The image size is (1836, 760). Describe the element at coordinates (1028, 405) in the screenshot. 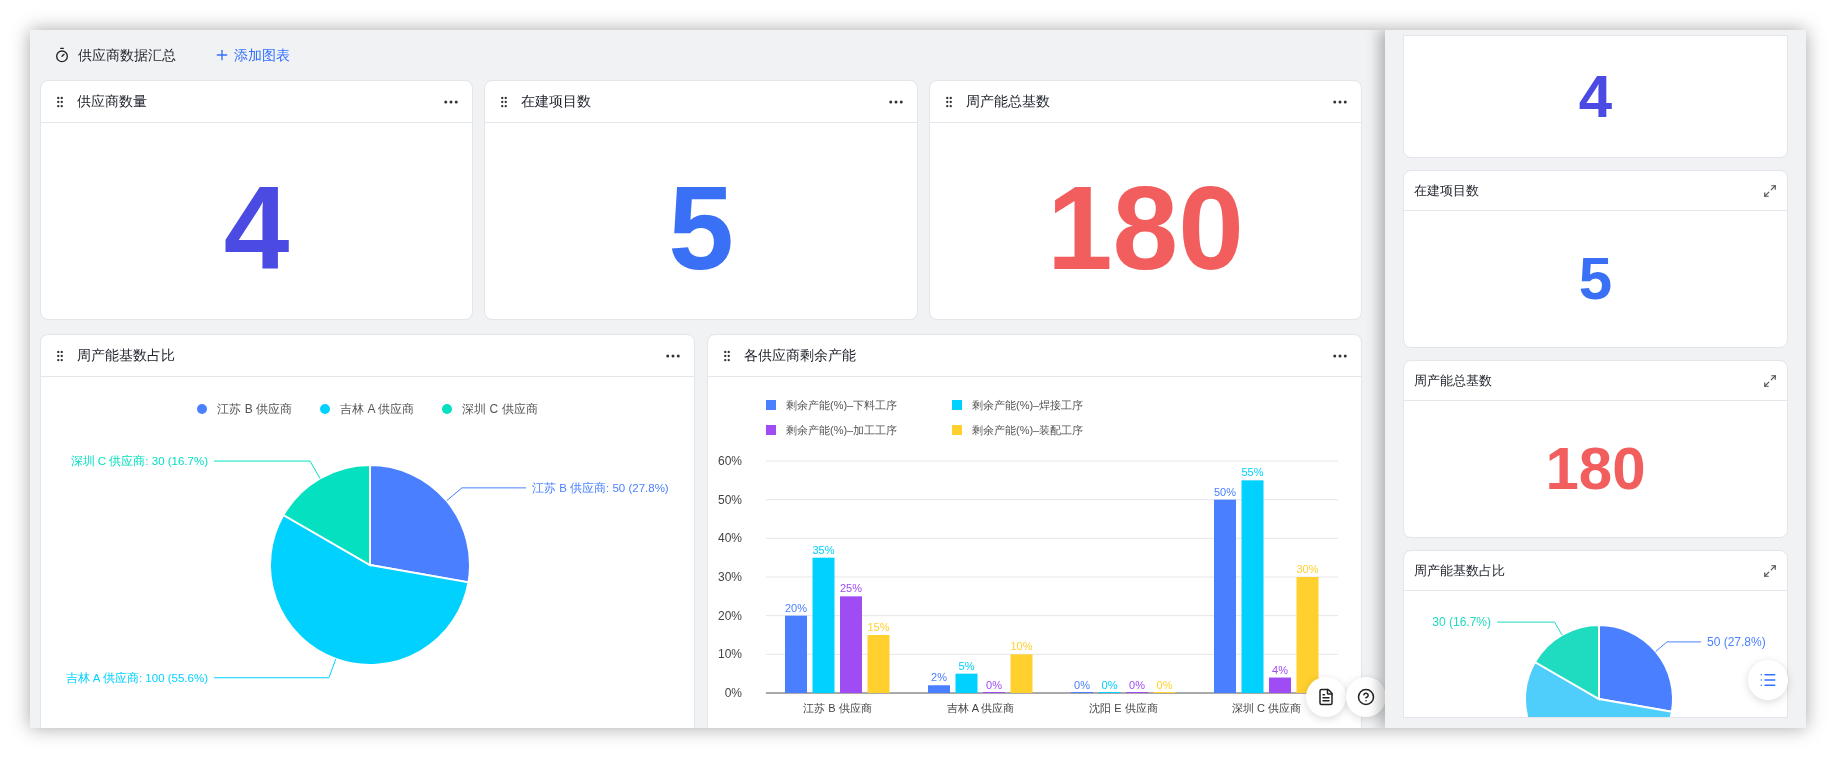

I see `legend-label: 剩余产能(%)–焊接工序` at that location.